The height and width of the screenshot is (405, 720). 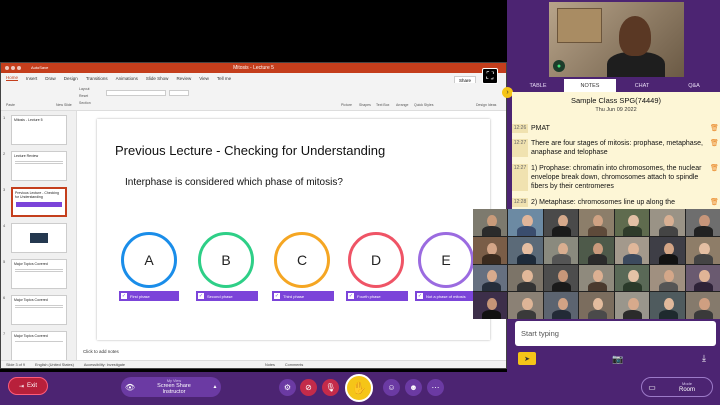 I want to click on option-e-checkbox: ✓ Not a phase of mitosis, so click(x=445, y=296).